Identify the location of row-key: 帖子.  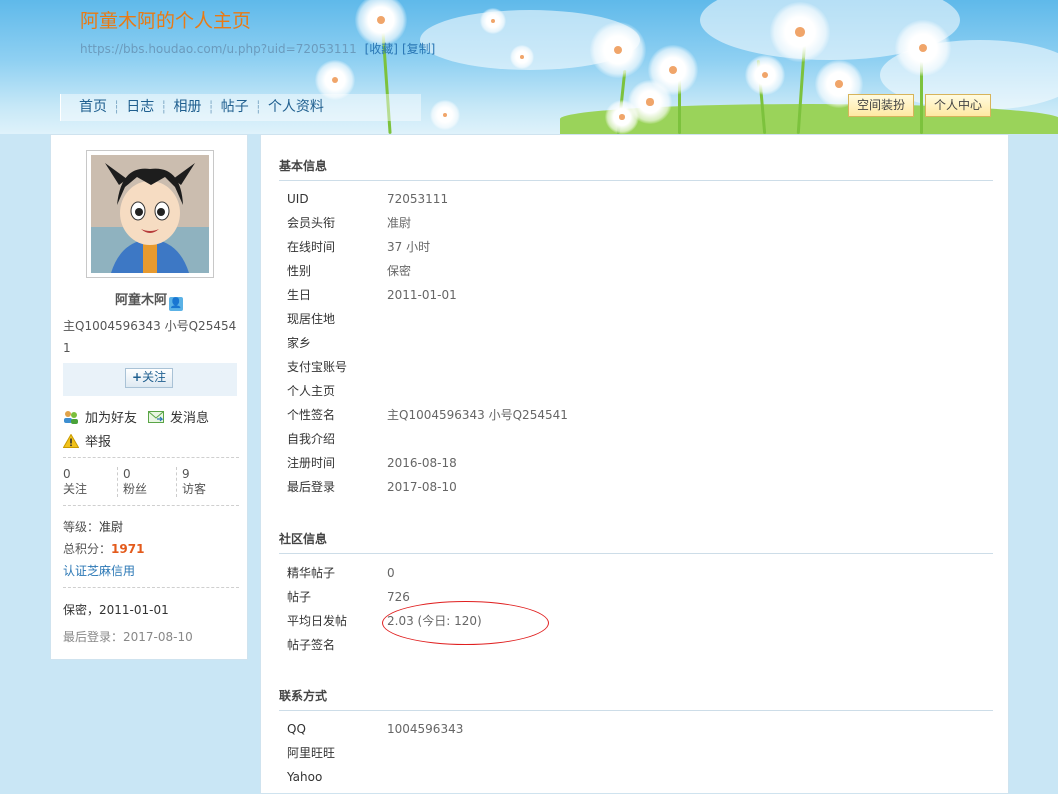
(299, 597).